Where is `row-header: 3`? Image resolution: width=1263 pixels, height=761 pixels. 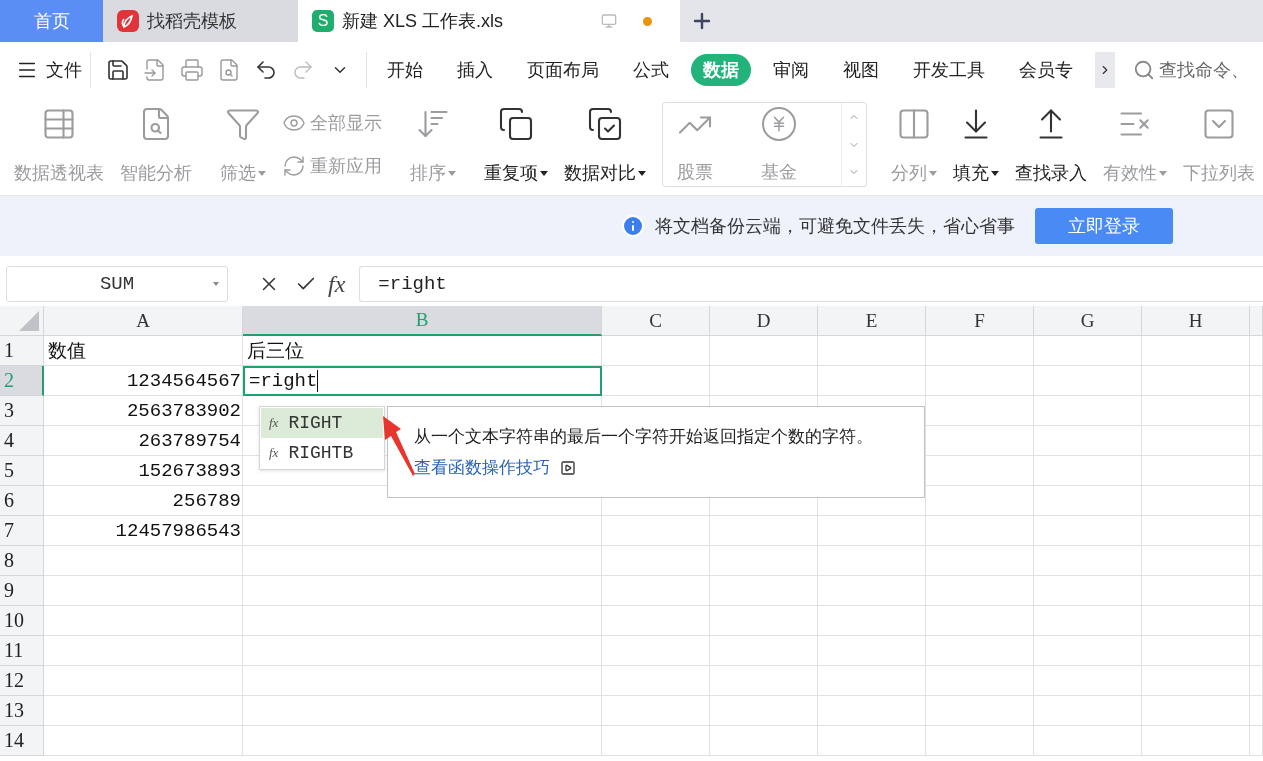 row-header: 3 is located at coordinates (22, 411).